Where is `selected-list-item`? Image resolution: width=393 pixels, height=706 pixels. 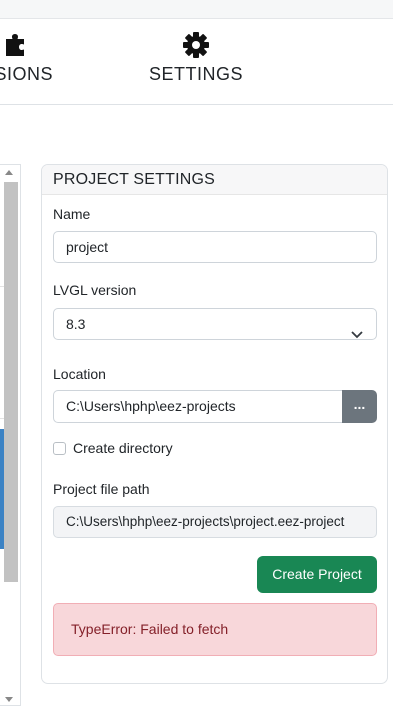
selected-list-item is located at coordinates (2, 489).